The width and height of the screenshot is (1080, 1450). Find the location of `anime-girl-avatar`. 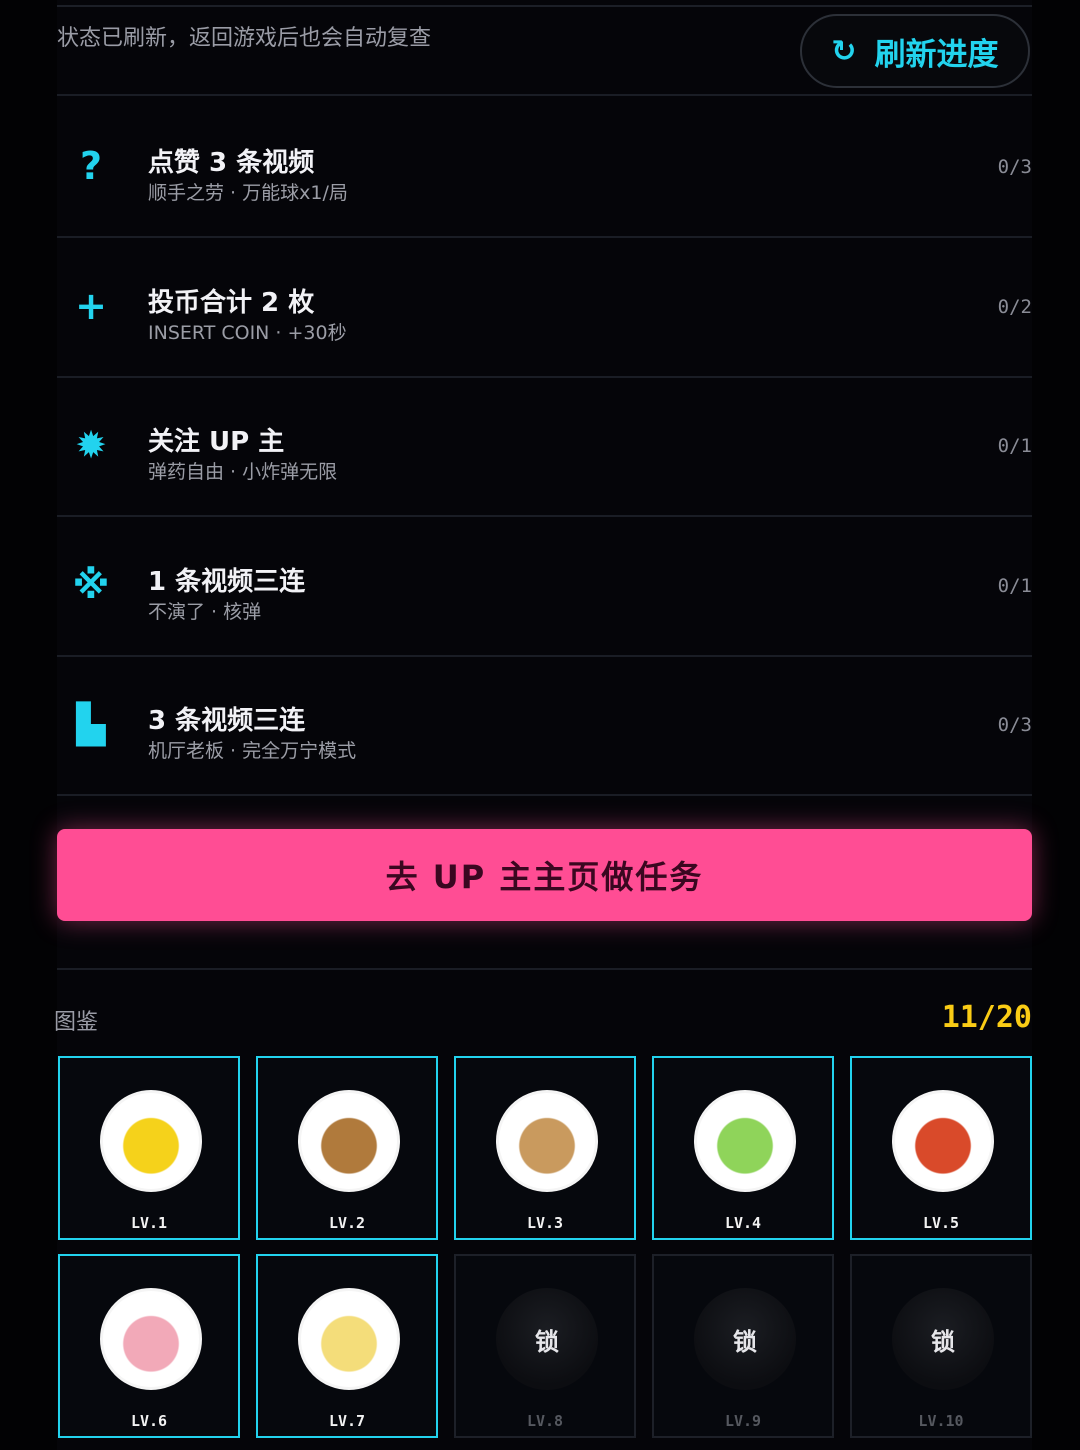

anime-girl-avatar is located at coordinates (151, 1339).